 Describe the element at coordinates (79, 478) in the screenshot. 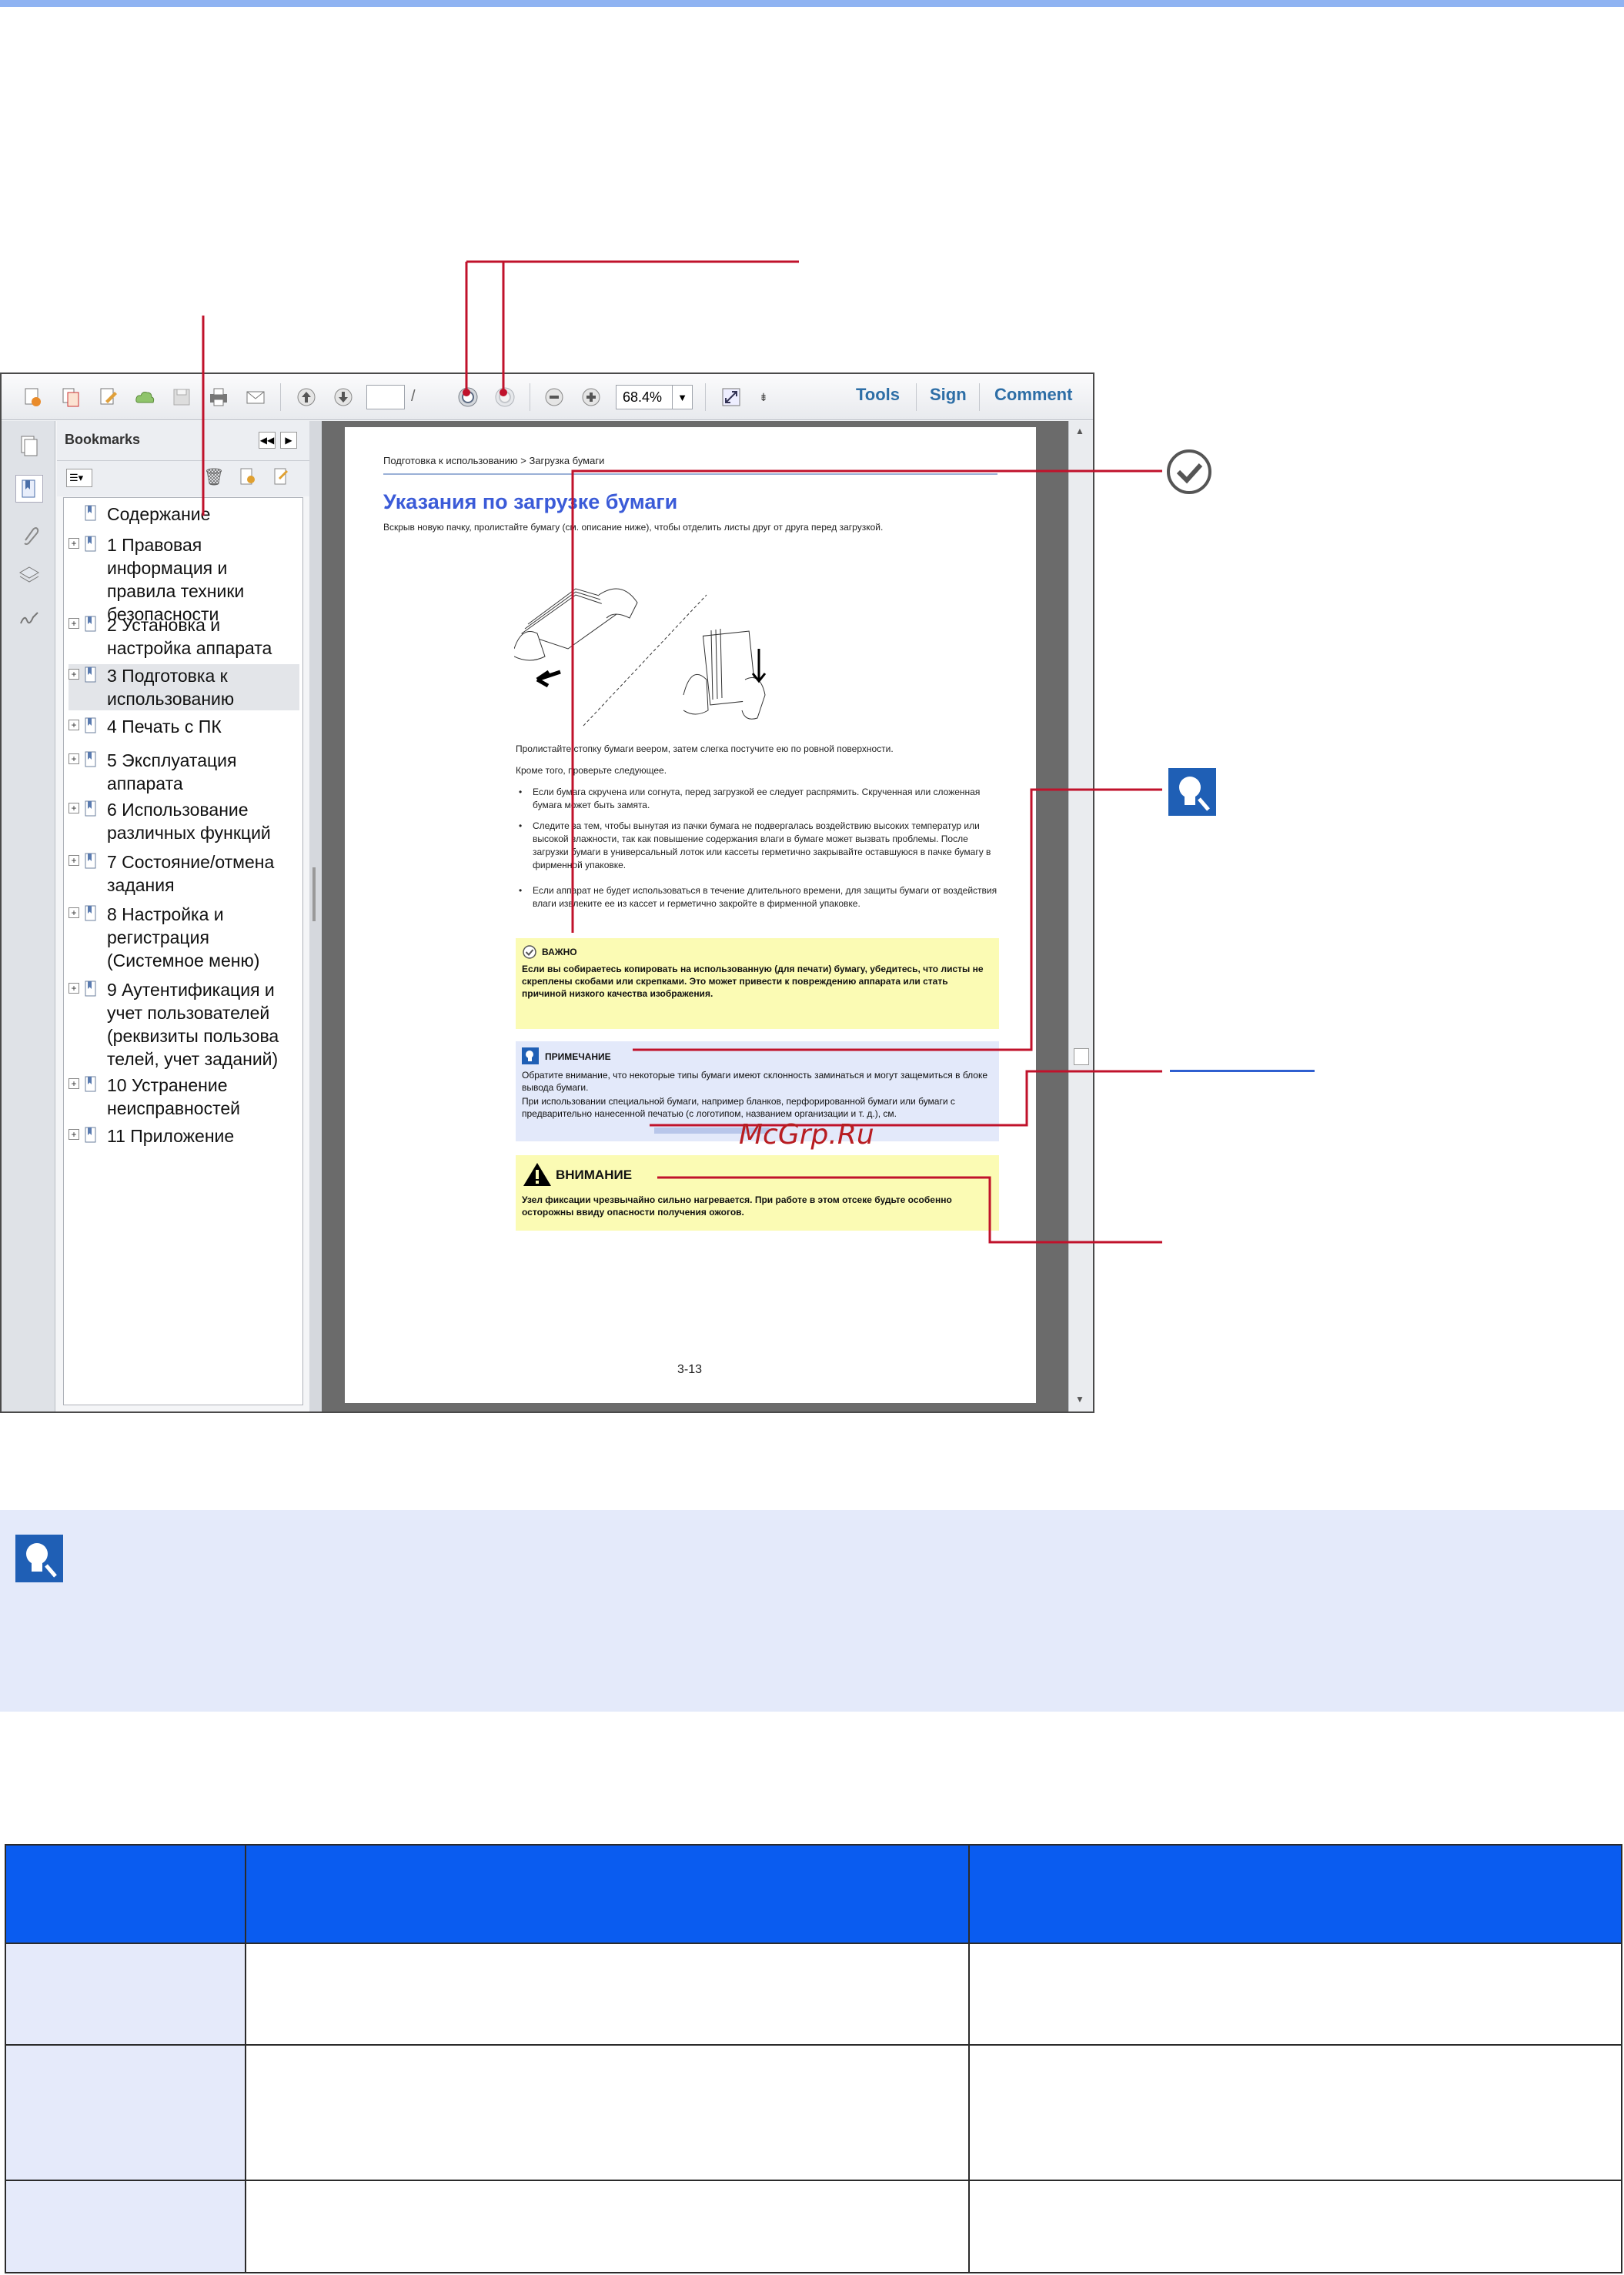

I see `bookmark-options-icon: ☰▾` at that location.